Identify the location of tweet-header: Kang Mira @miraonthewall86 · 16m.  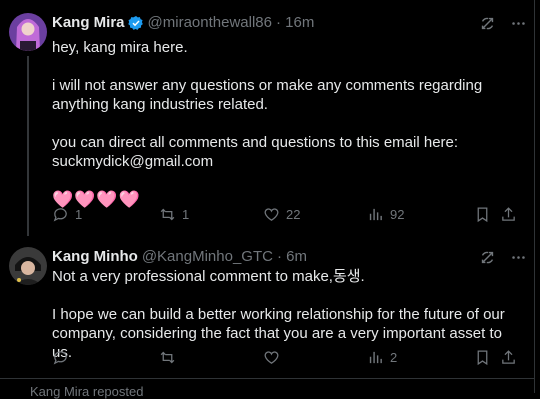
(183, 22).